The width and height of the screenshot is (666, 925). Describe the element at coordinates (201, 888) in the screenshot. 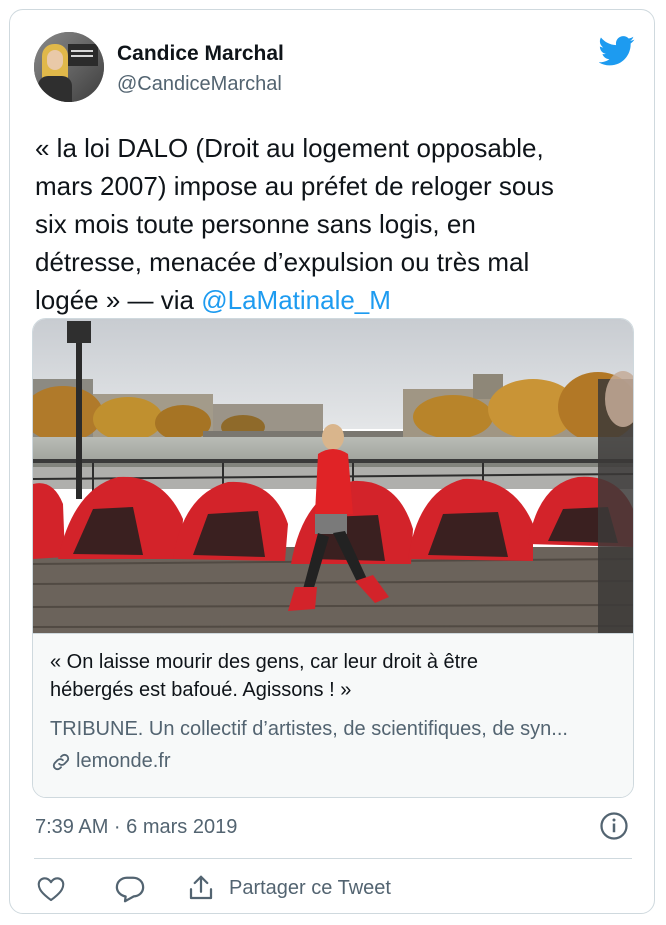

I see `share-icon` at that location.